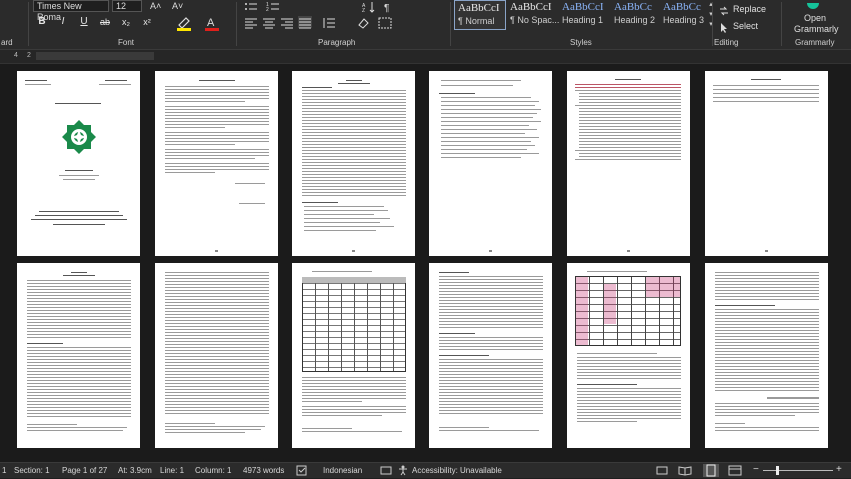 The height and width of the screenshot is (479, 851). Describe the element at coordinates (105, 22) in the screenshot. I see `strikethrough-icon: ab` at that location.